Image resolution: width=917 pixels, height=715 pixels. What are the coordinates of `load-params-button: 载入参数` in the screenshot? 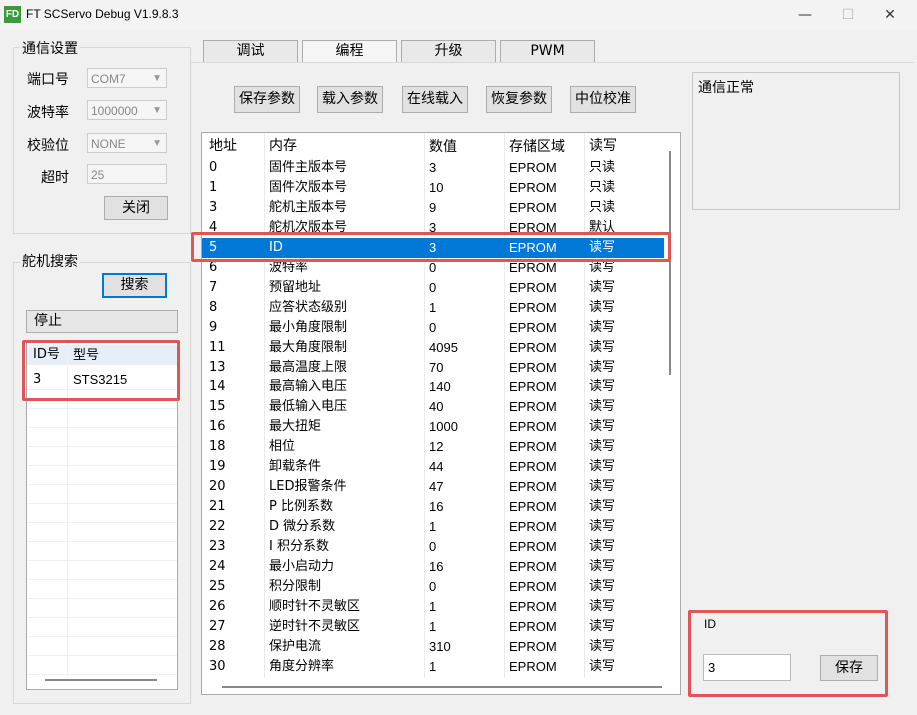 It's located at (350, 99).